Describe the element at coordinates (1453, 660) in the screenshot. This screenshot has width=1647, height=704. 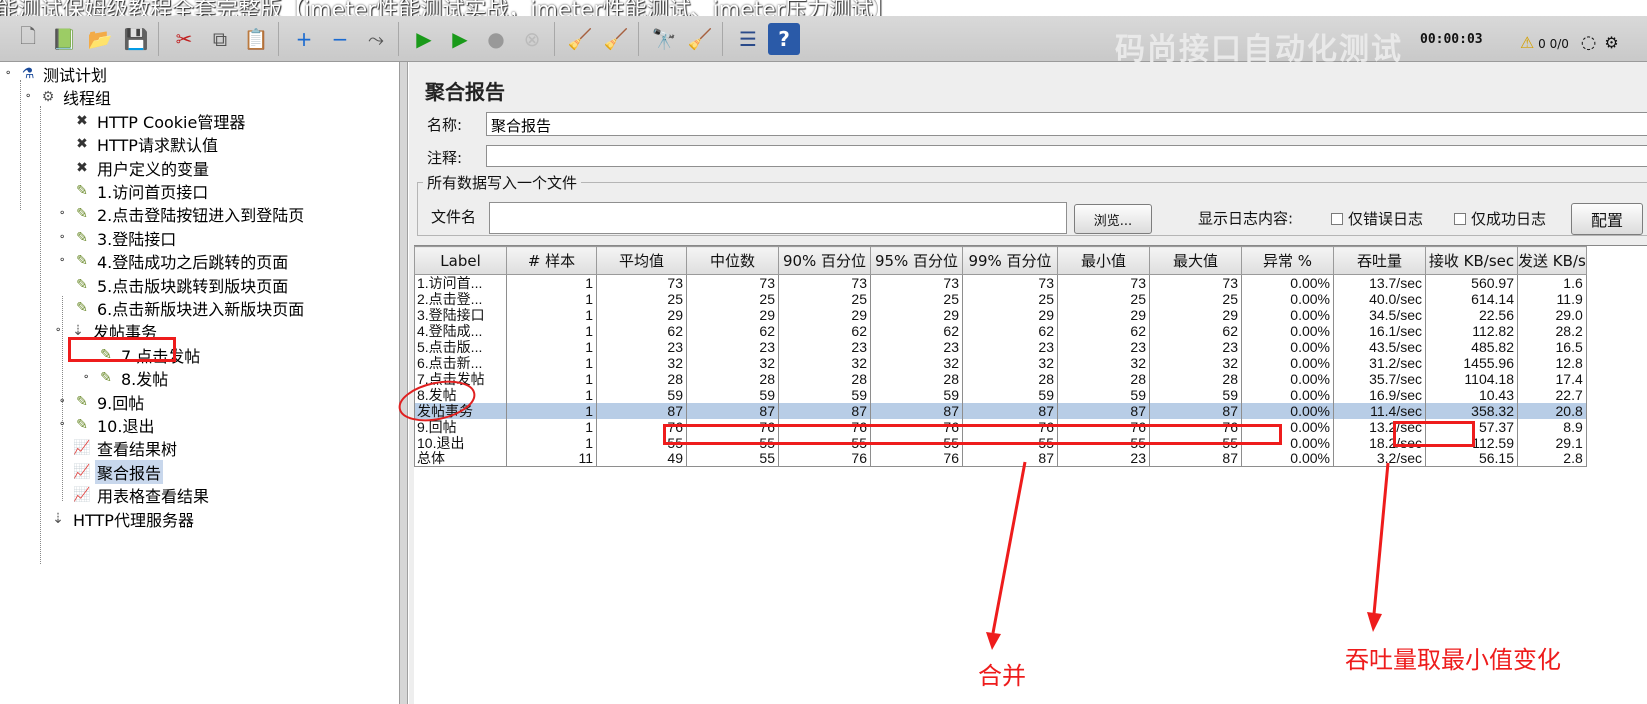
I see `throughput-annotation: 吞吐量取最小值变化` at that location.